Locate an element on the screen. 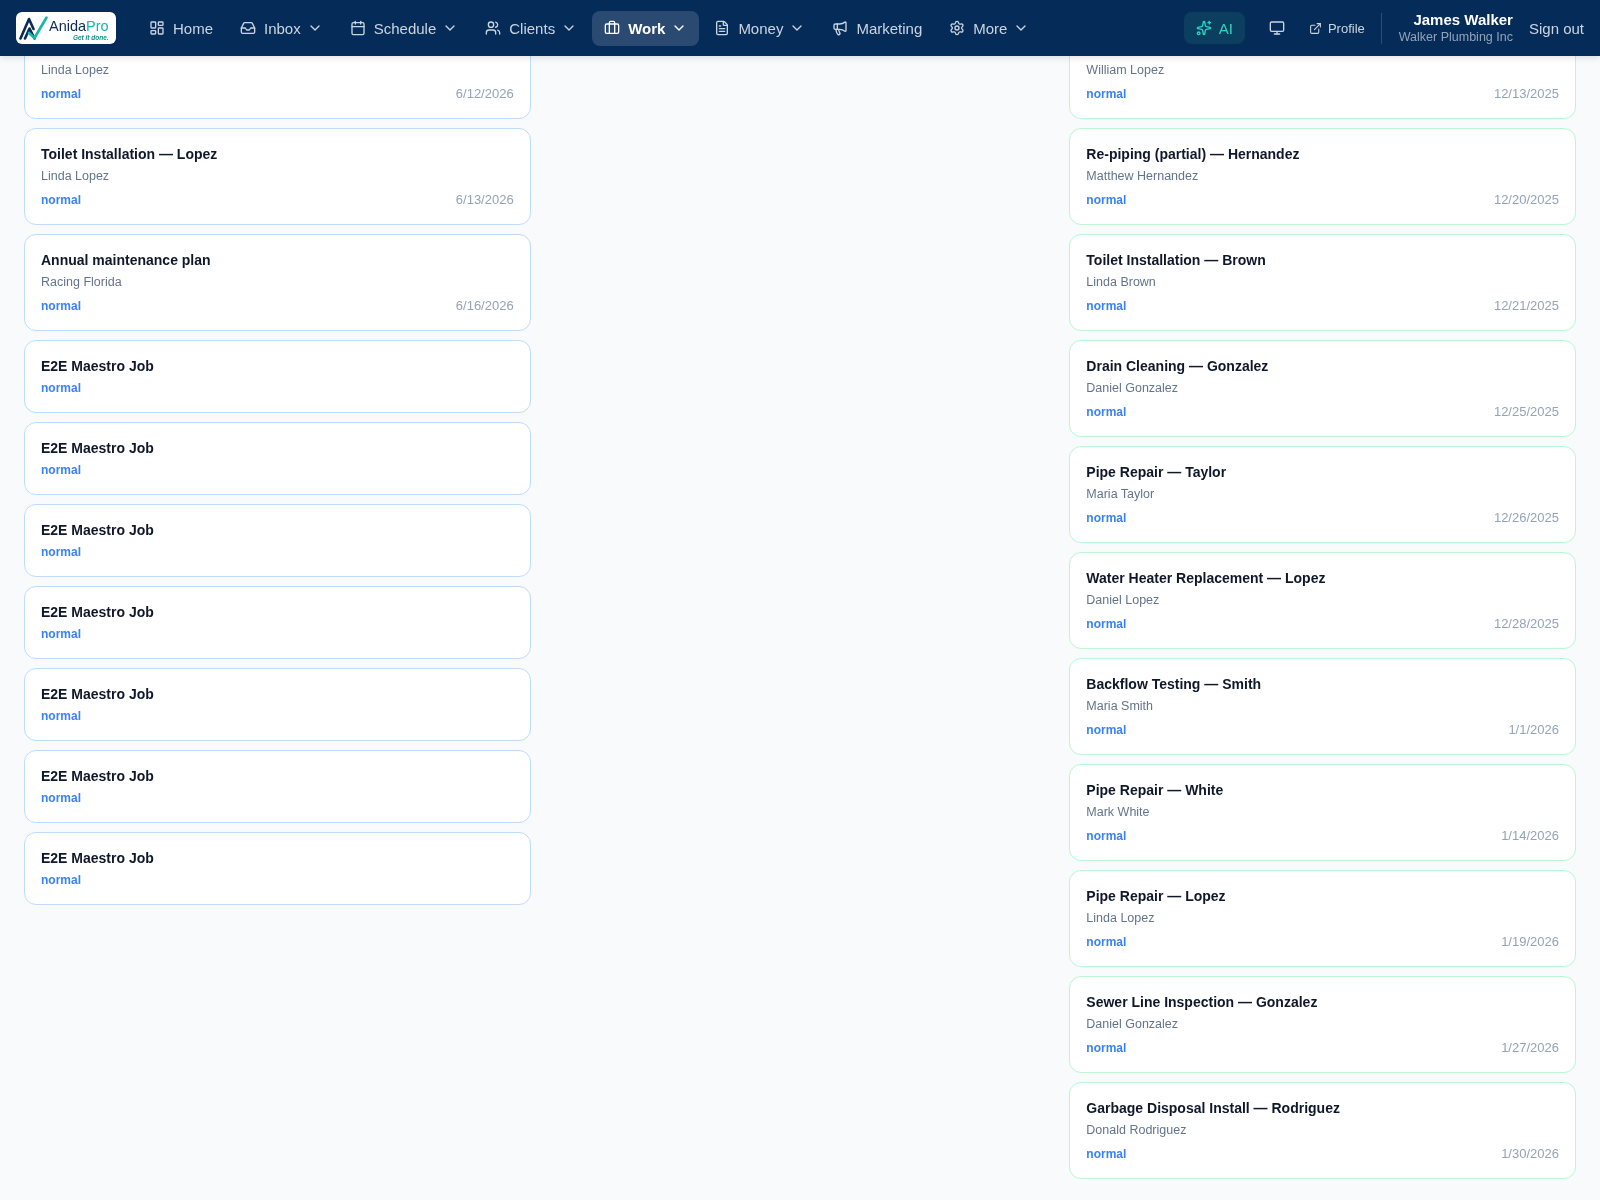 The width and height of the screenshot is (1600, 1200). job-card: Pipe Repair — Taylor Maria Taylor normal 12/26/2025 is located at coordinates (1322, 494).